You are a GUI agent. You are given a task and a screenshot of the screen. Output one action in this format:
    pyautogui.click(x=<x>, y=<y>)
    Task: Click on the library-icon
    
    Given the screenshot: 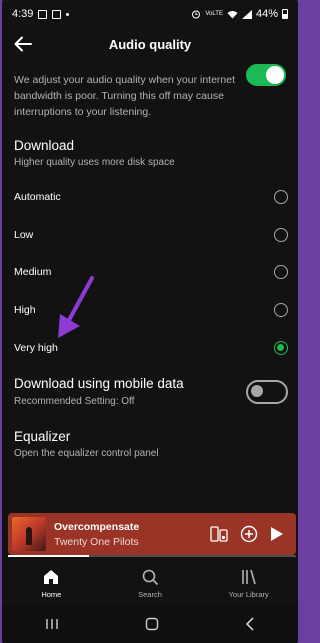 What is the action you would take?
    pyautogui.click(x=248, y=577)
    